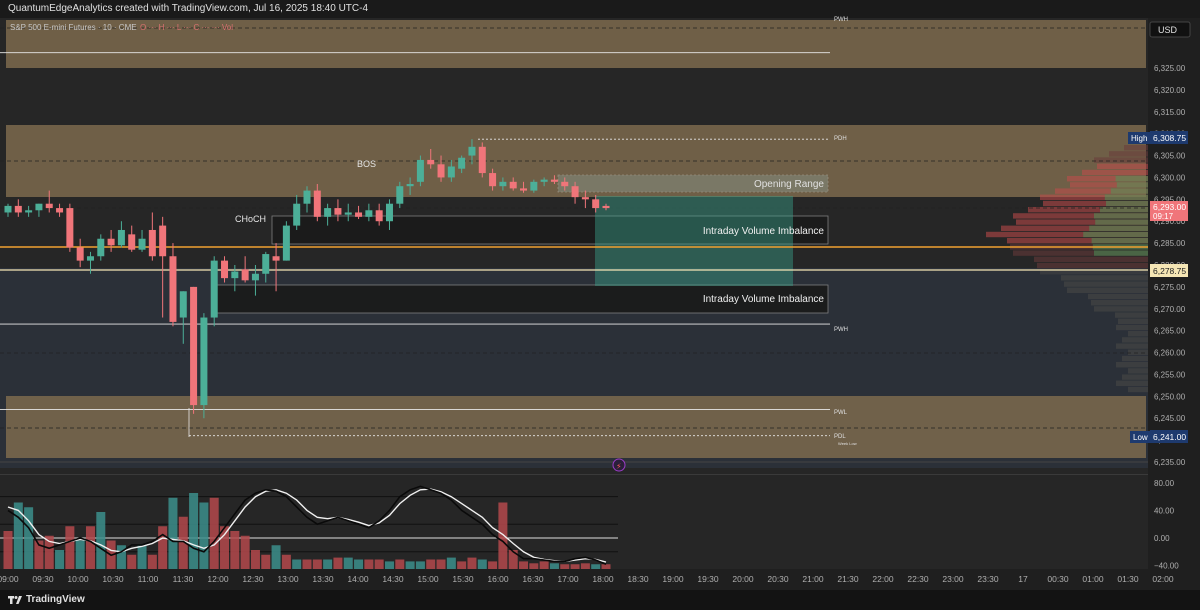 The height and width of the screenshot is (610, 1200). Describe the element at coordinates (1170, 112) in the screenshot. I see `price-tick-label: 6,315.00` at that location.